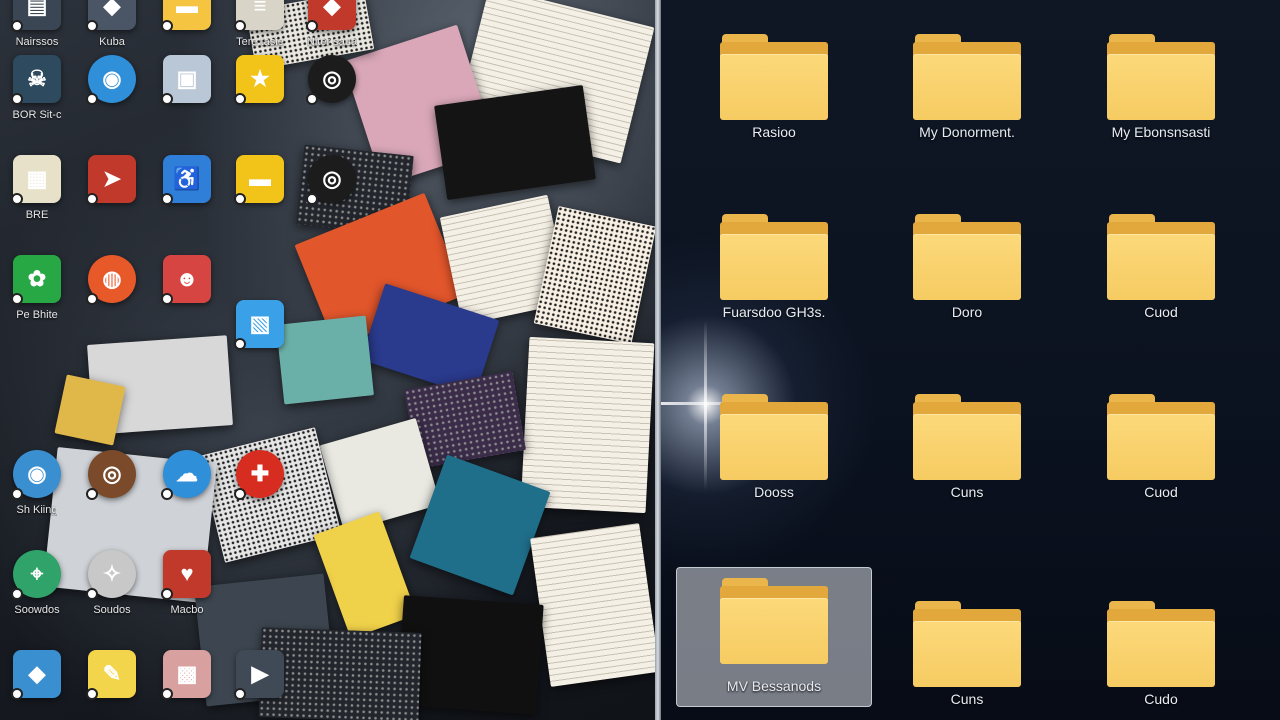 This screenshot has height=720, width=1280. I want to click on leaf-icon: ✿, so click(36, 280).